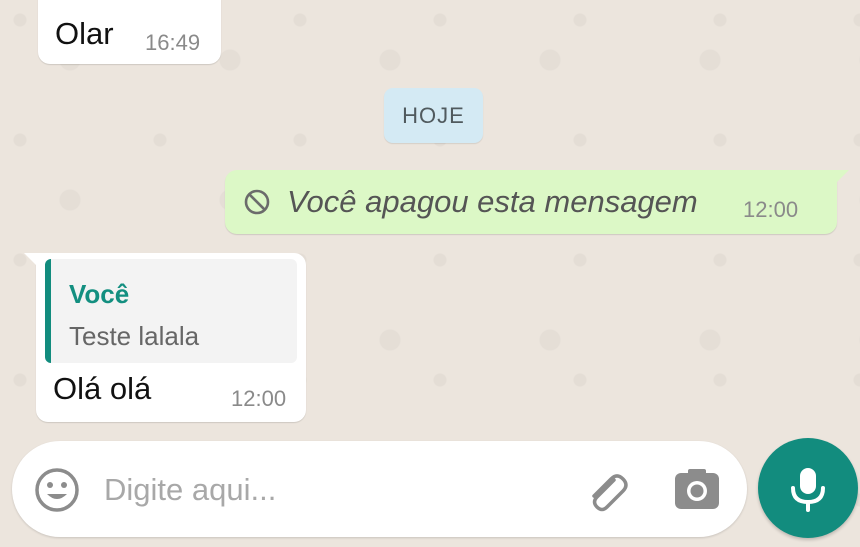 This screenshot has height=547, width=860. I want to click on voice-record-button, so click(808, 488).